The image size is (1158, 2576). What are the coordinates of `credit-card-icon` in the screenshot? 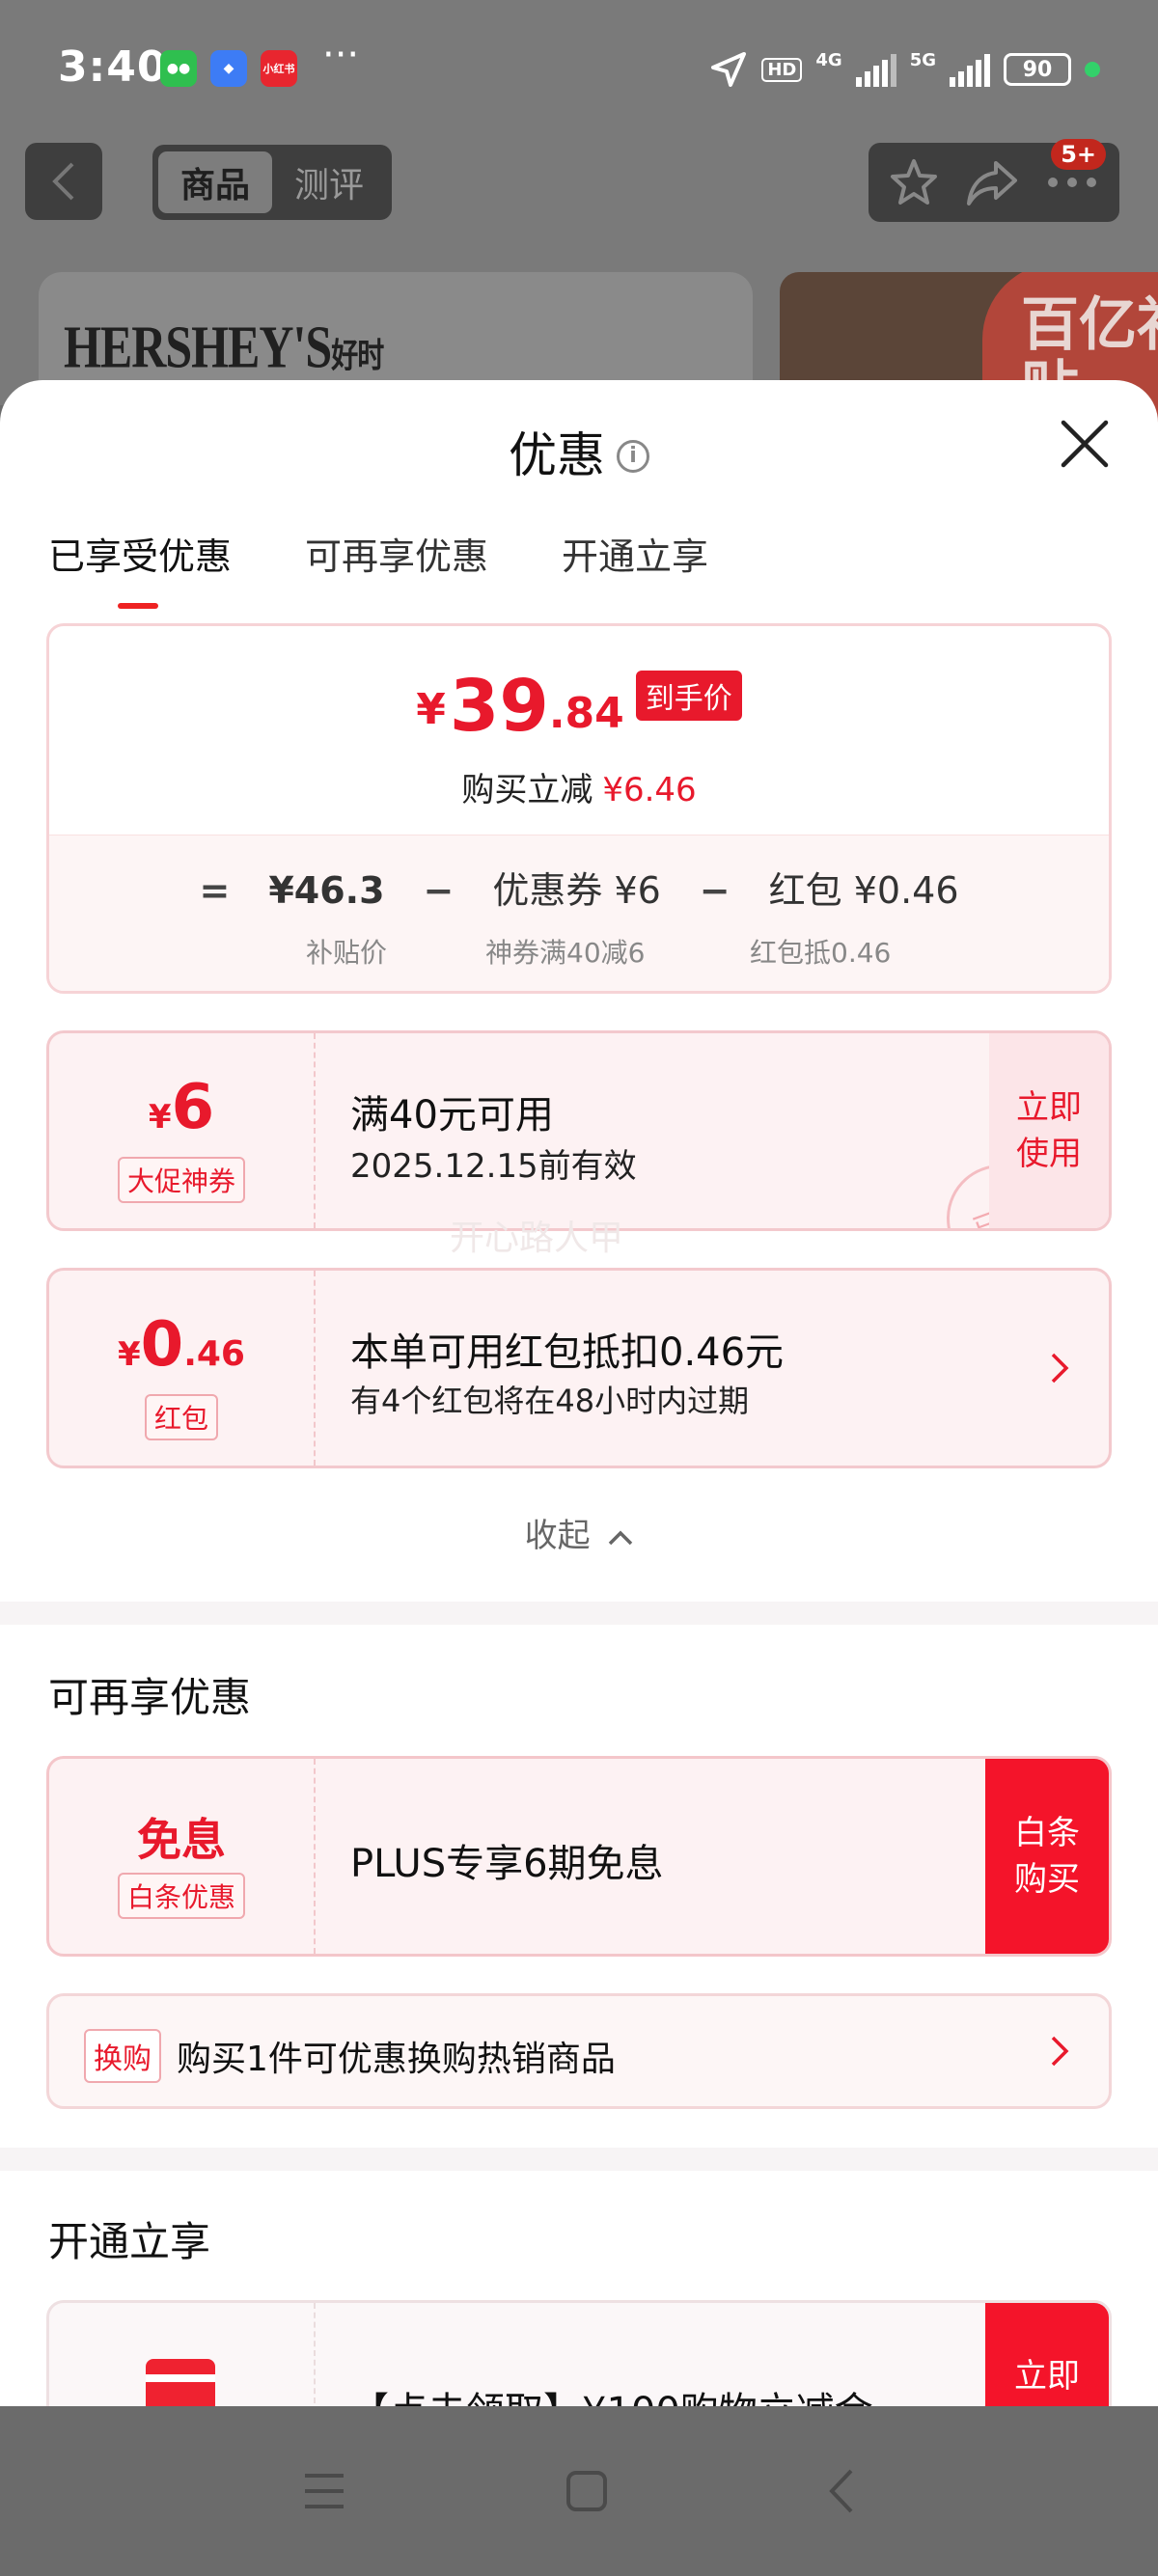 It's located at (180, 2383).